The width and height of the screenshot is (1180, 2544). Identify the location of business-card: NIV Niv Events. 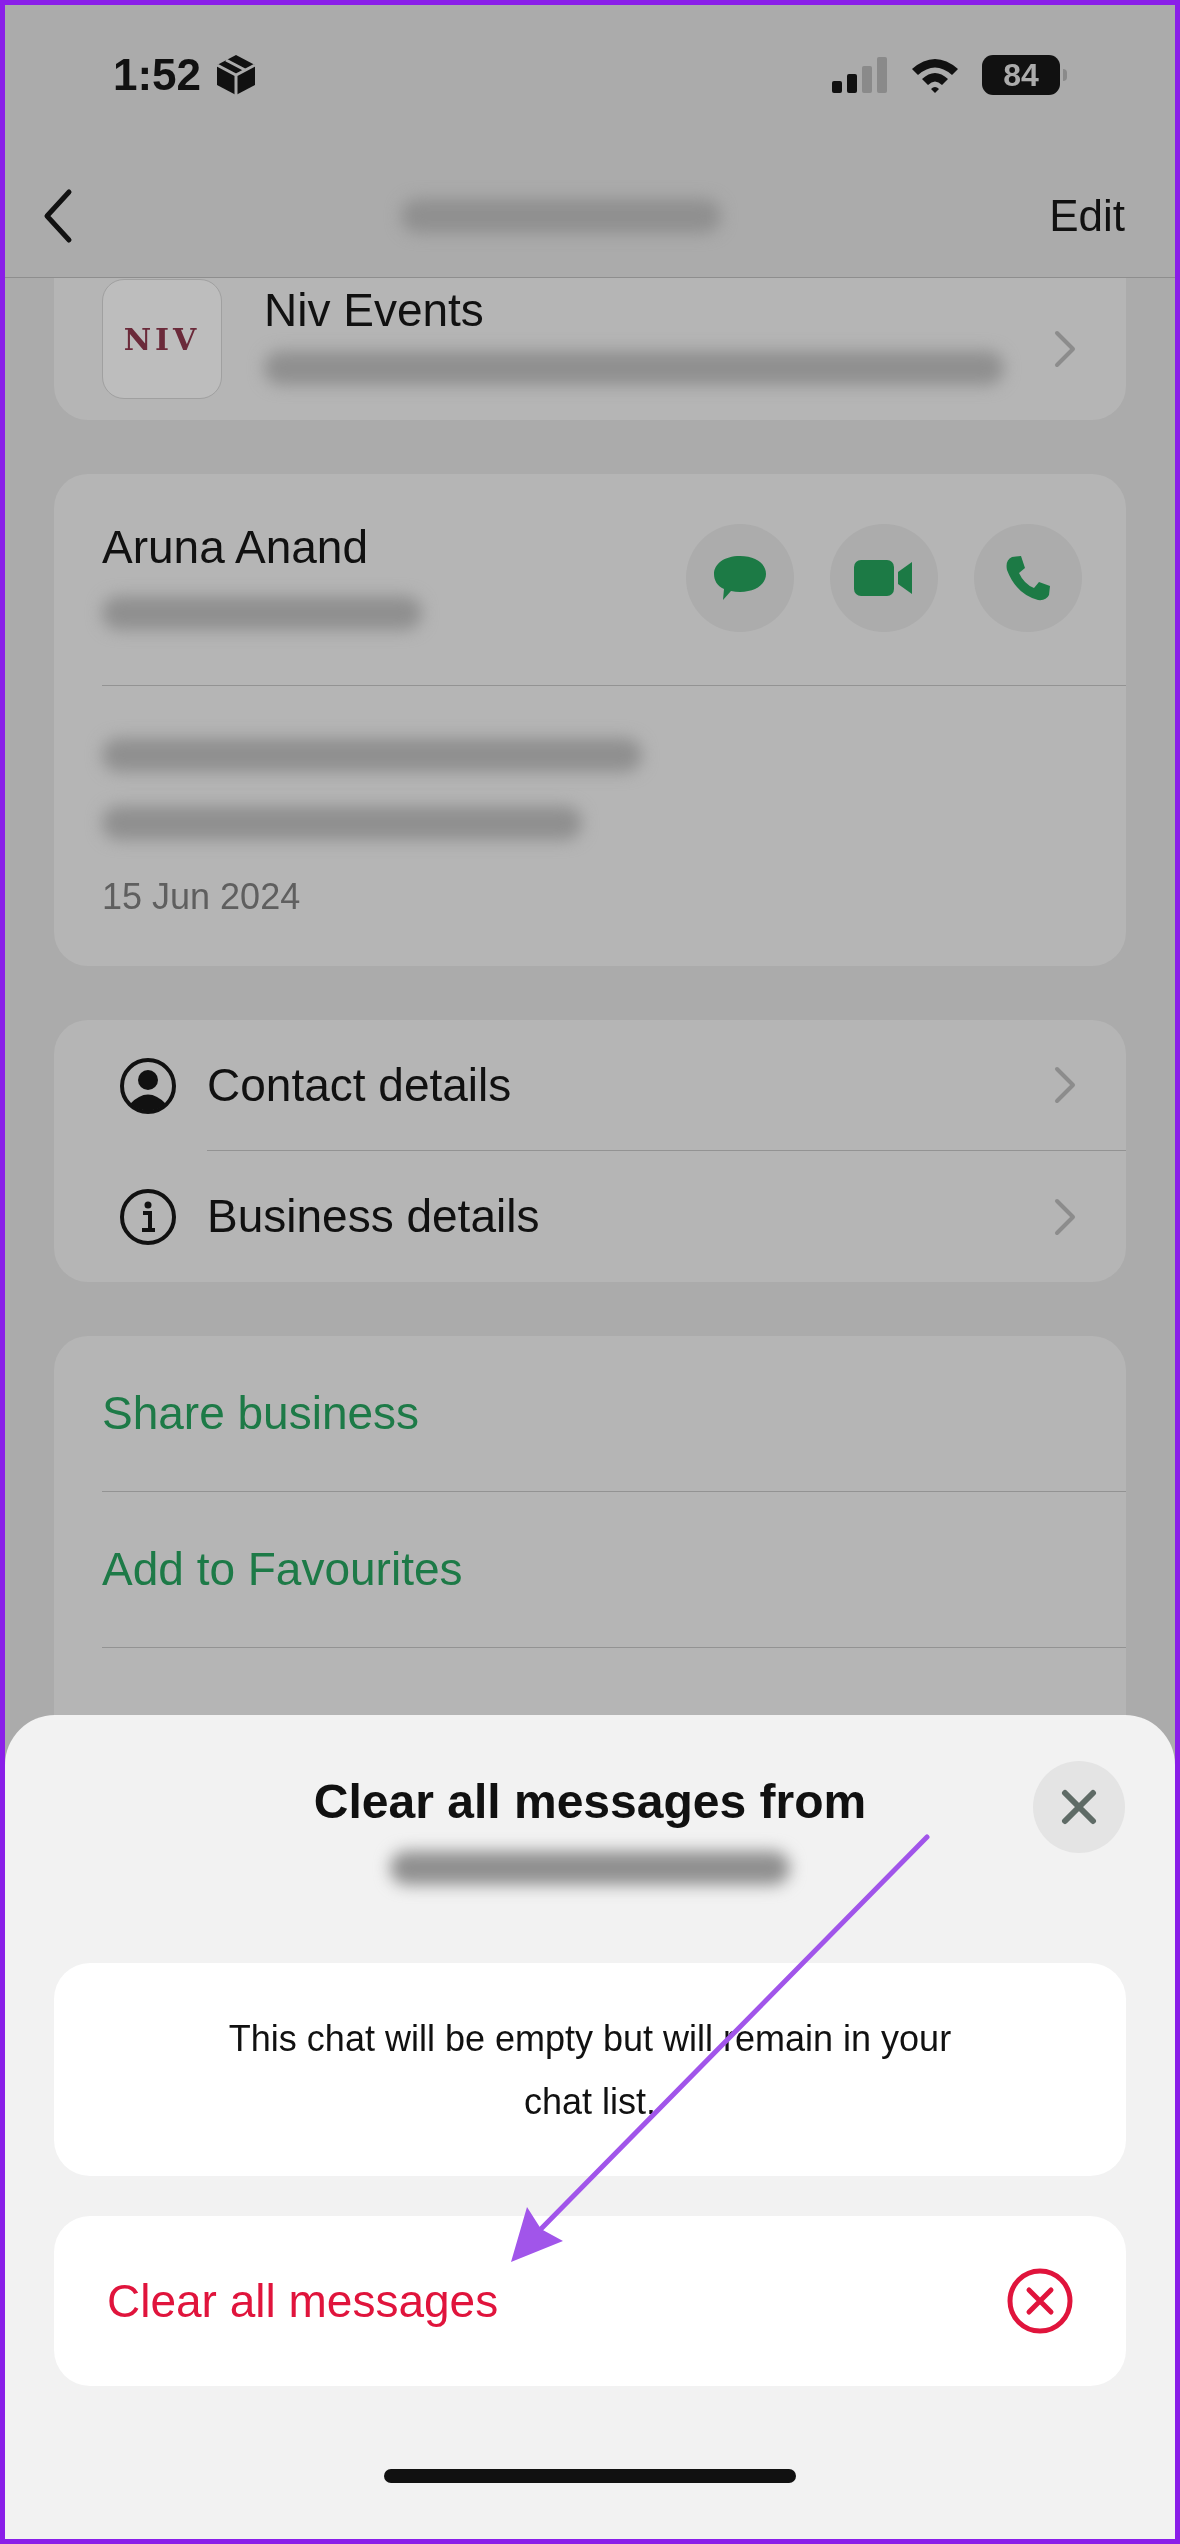
(590, 349).